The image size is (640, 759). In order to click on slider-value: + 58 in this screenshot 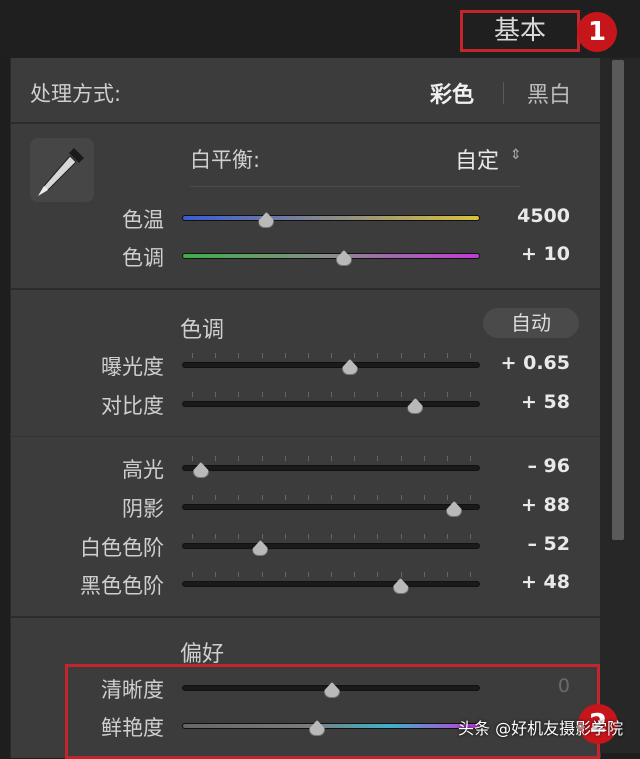, I will do `click(545, 402)`.